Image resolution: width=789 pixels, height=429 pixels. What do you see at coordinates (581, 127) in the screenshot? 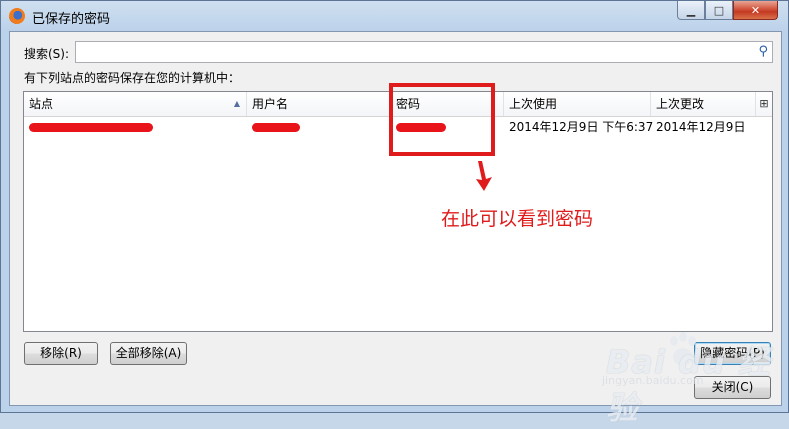
I see `cell-last-used: 2014年12月9日 下午6:37` at bounding box center [581, 127].